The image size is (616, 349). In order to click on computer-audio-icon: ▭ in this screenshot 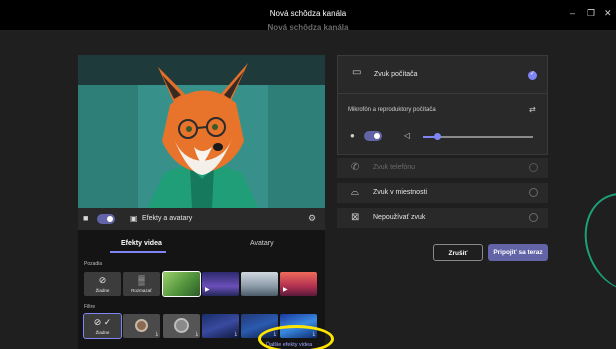, I will do `click(357, 72)`.